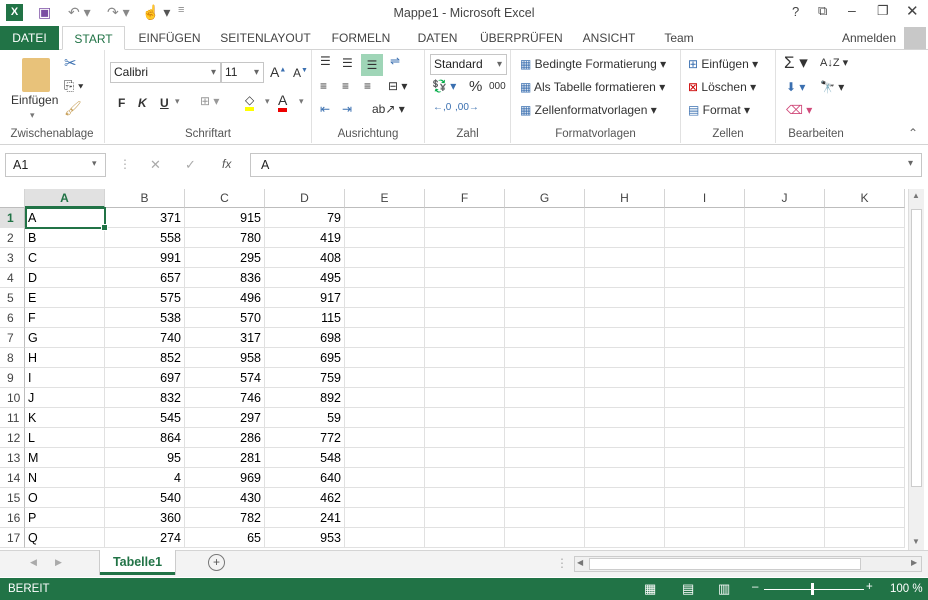  What do you see at coordinates (305, 438) in the screenshot?
I see `cell-D12: 772` at bounding box center [305, 438].